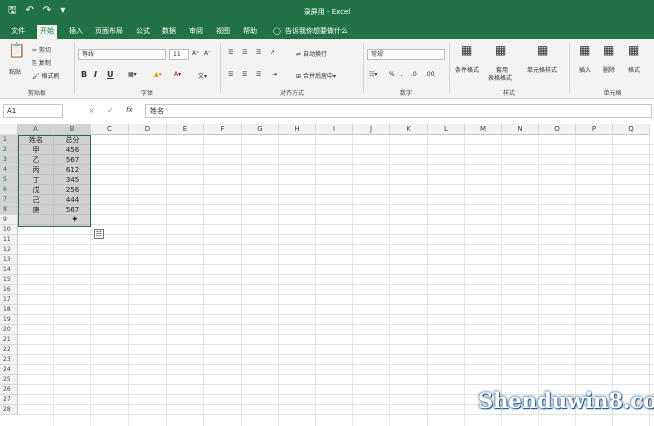  I want to click on font-color-icon: A▾, so click(177, 74).